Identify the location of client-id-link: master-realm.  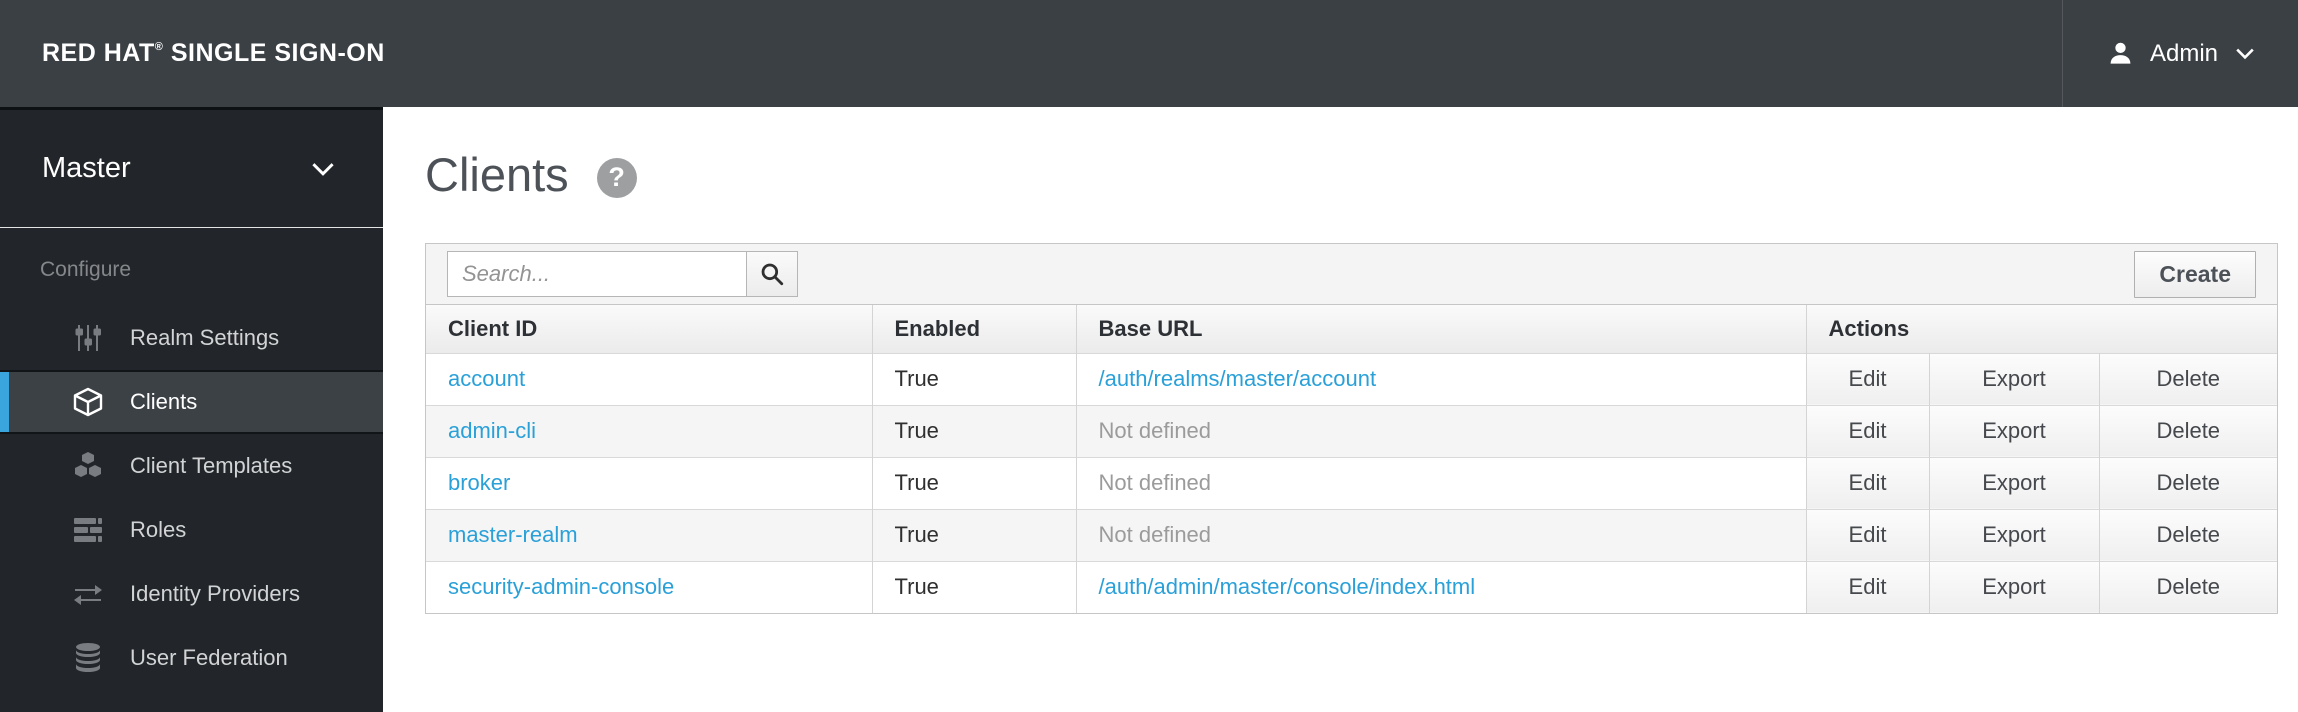
(513, 534).